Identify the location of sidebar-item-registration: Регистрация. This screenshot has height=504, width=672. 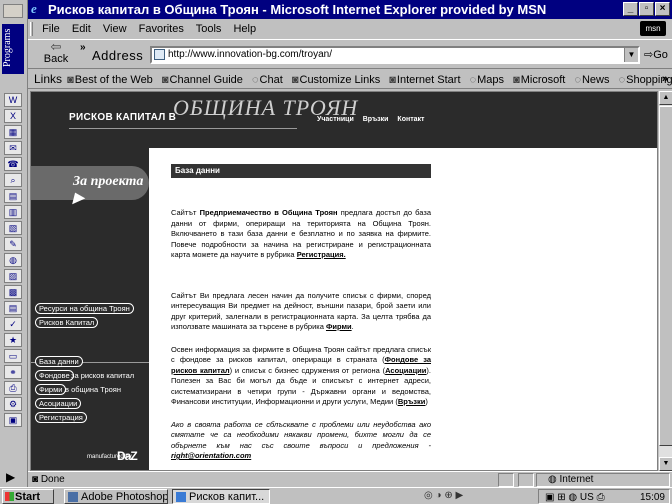
(61, 417).